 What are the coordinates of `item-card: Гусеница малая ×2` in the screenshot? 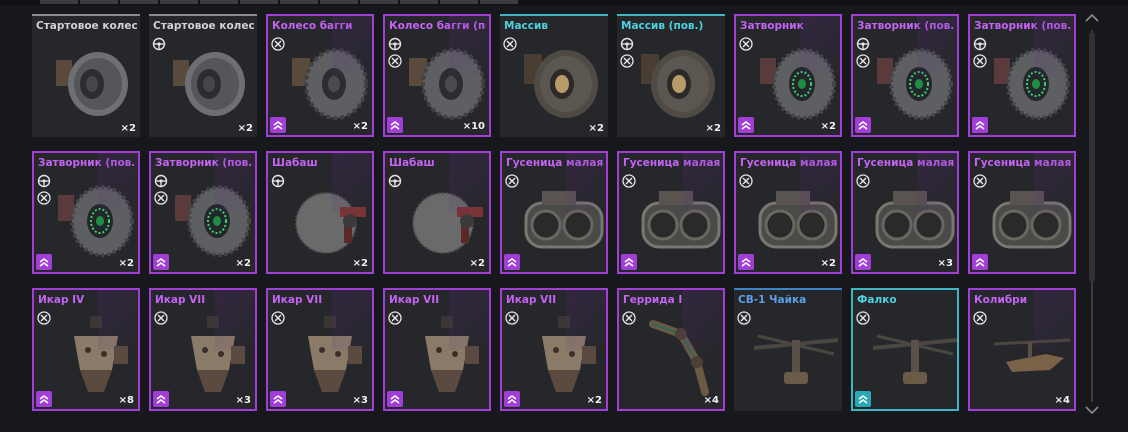 It's located at (788, 212).